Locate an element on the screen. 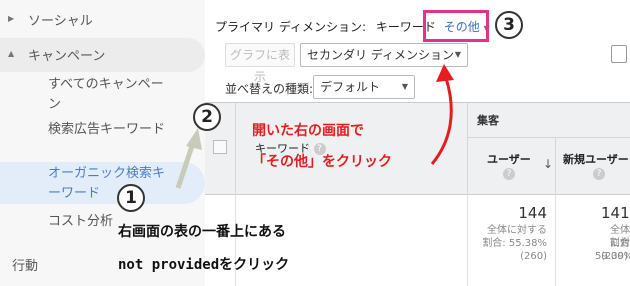 The image size is (630, 286). step-badge-3: 3 is located at coordinates (509, 25).